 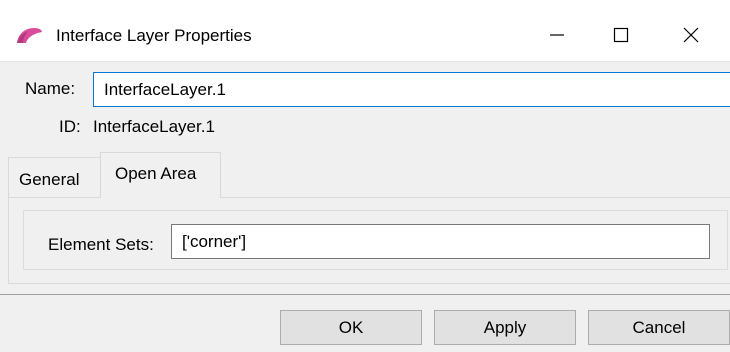 I want to click on cancel-button: Cancel, so click(x=659, y=327).